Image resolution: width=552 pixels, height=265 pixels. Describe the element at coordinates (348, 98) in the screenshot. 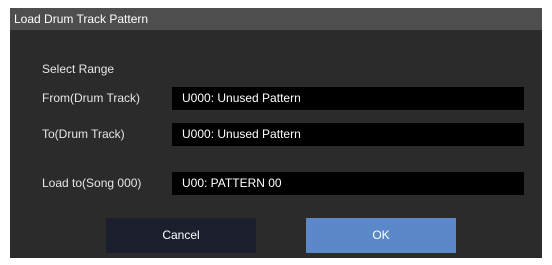

I see `from-drum-track-field: U000: Unused Pattern` at that location.